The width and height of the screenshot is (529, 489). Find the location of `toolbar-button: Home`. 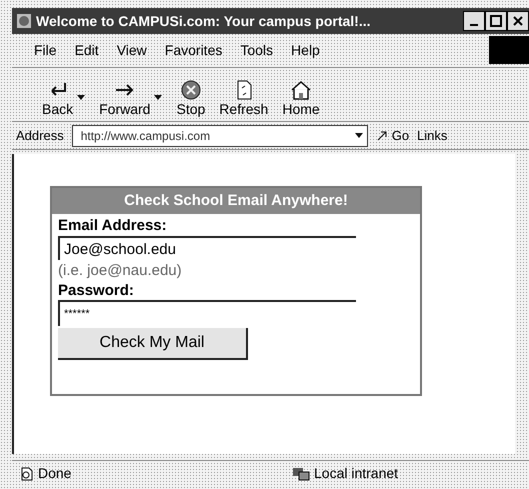

toolbar-button: Home is located at coordinates (301, 98).